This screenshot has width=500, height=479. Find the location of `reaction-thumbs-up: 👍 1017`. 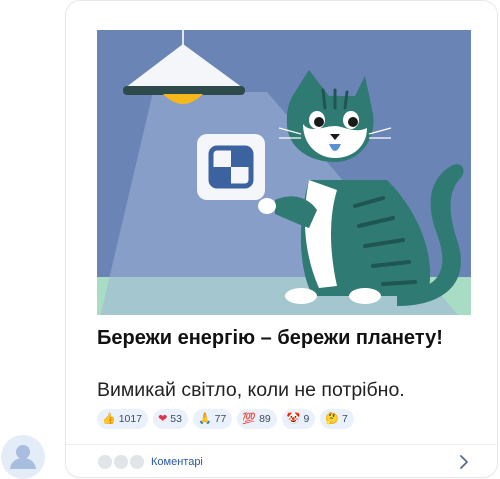

reaction-thumbs-up: 👍 1017 is located at coordinates (123, 419).